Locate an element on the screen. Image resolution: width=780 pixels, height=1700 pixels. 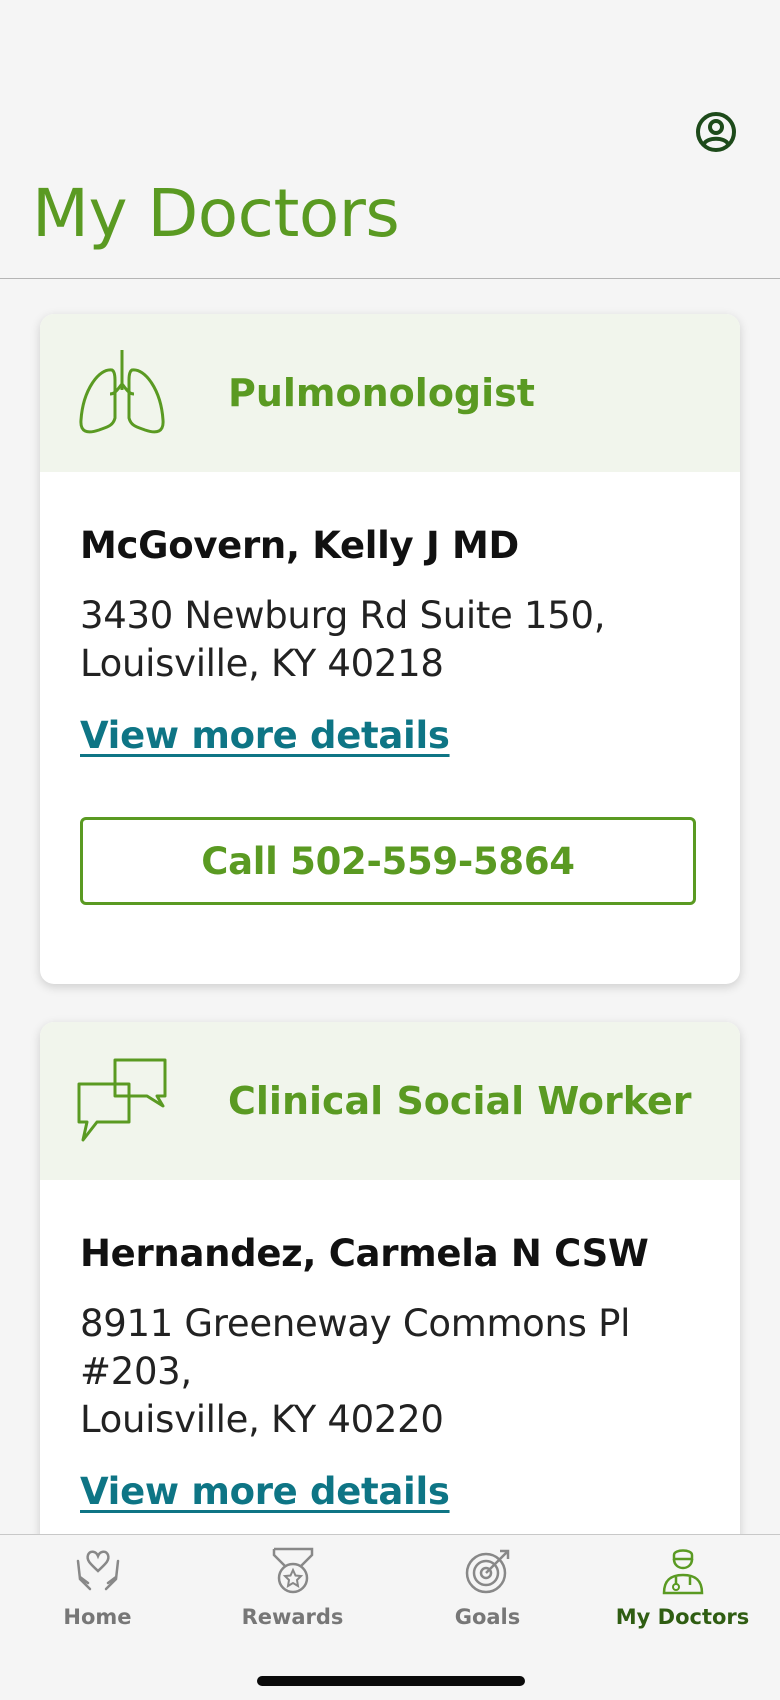
specialty-label: Pulmonologist is located at coordinates (381, 393).